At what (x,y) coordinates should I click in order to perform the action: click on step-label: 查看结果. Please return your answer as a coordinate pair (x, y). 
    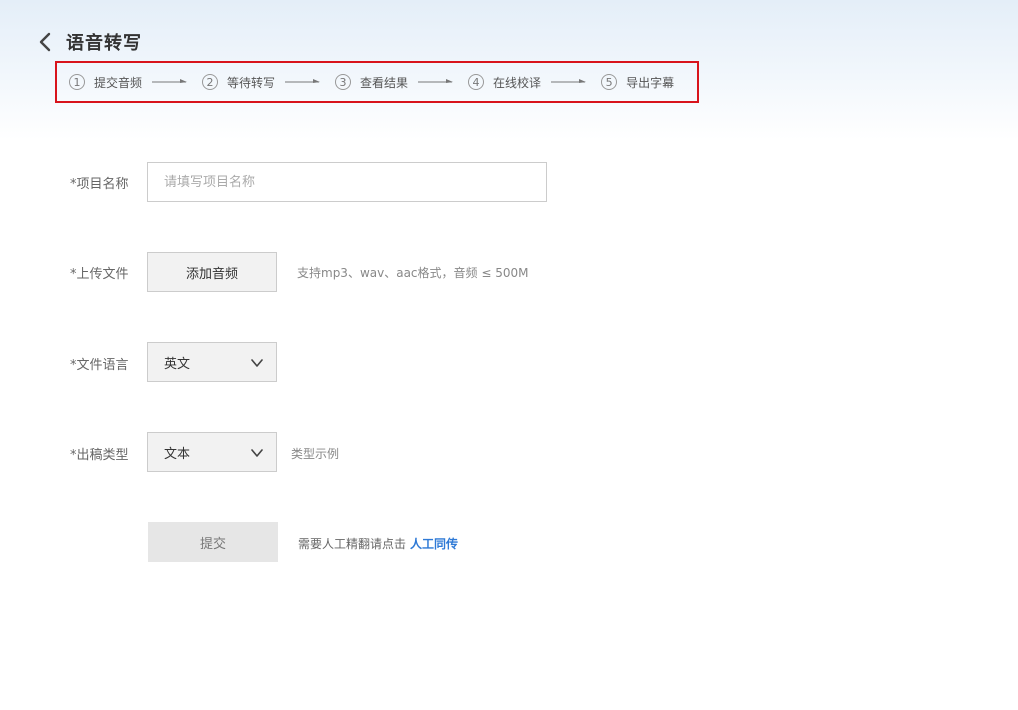
    Looking at the image, I should click on (384, 82).